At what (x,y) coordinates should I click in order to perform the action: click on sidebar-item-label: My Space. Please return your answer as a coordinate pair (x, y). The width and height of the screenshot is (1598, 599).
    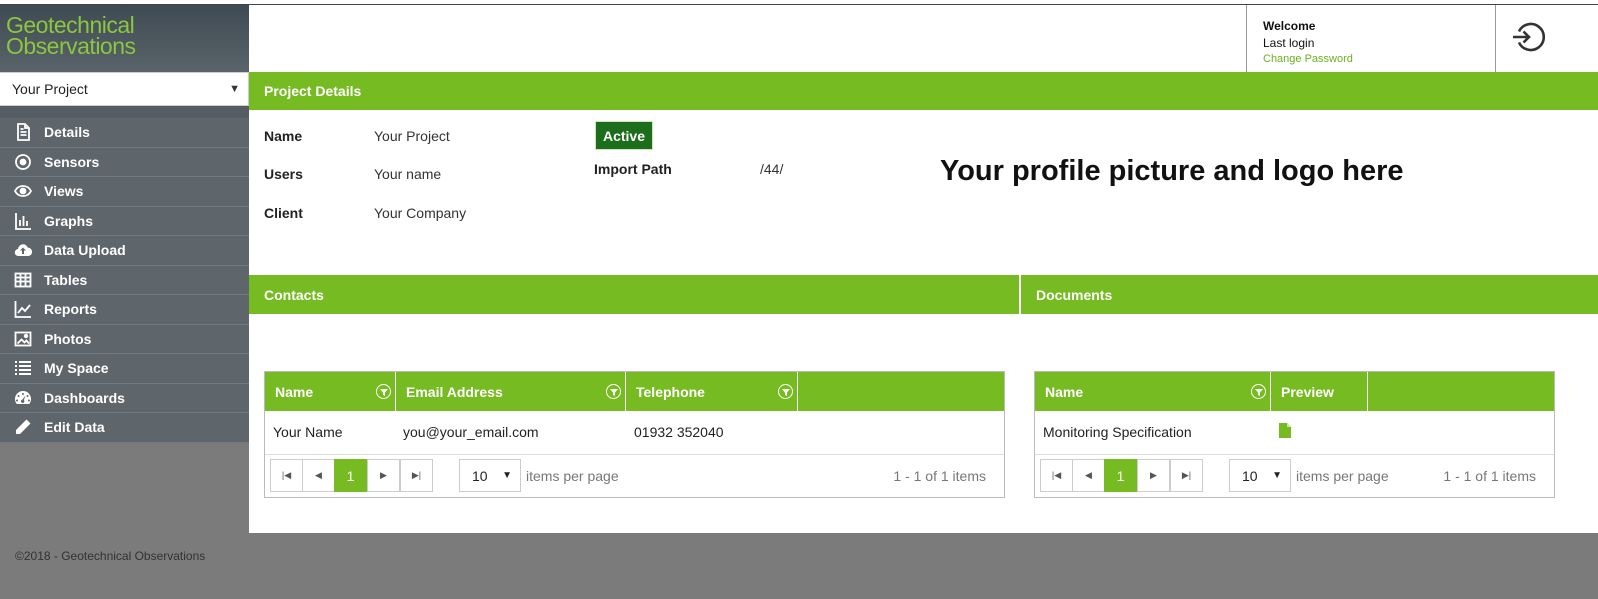
    Looking at the image, I should click on (76, 368).